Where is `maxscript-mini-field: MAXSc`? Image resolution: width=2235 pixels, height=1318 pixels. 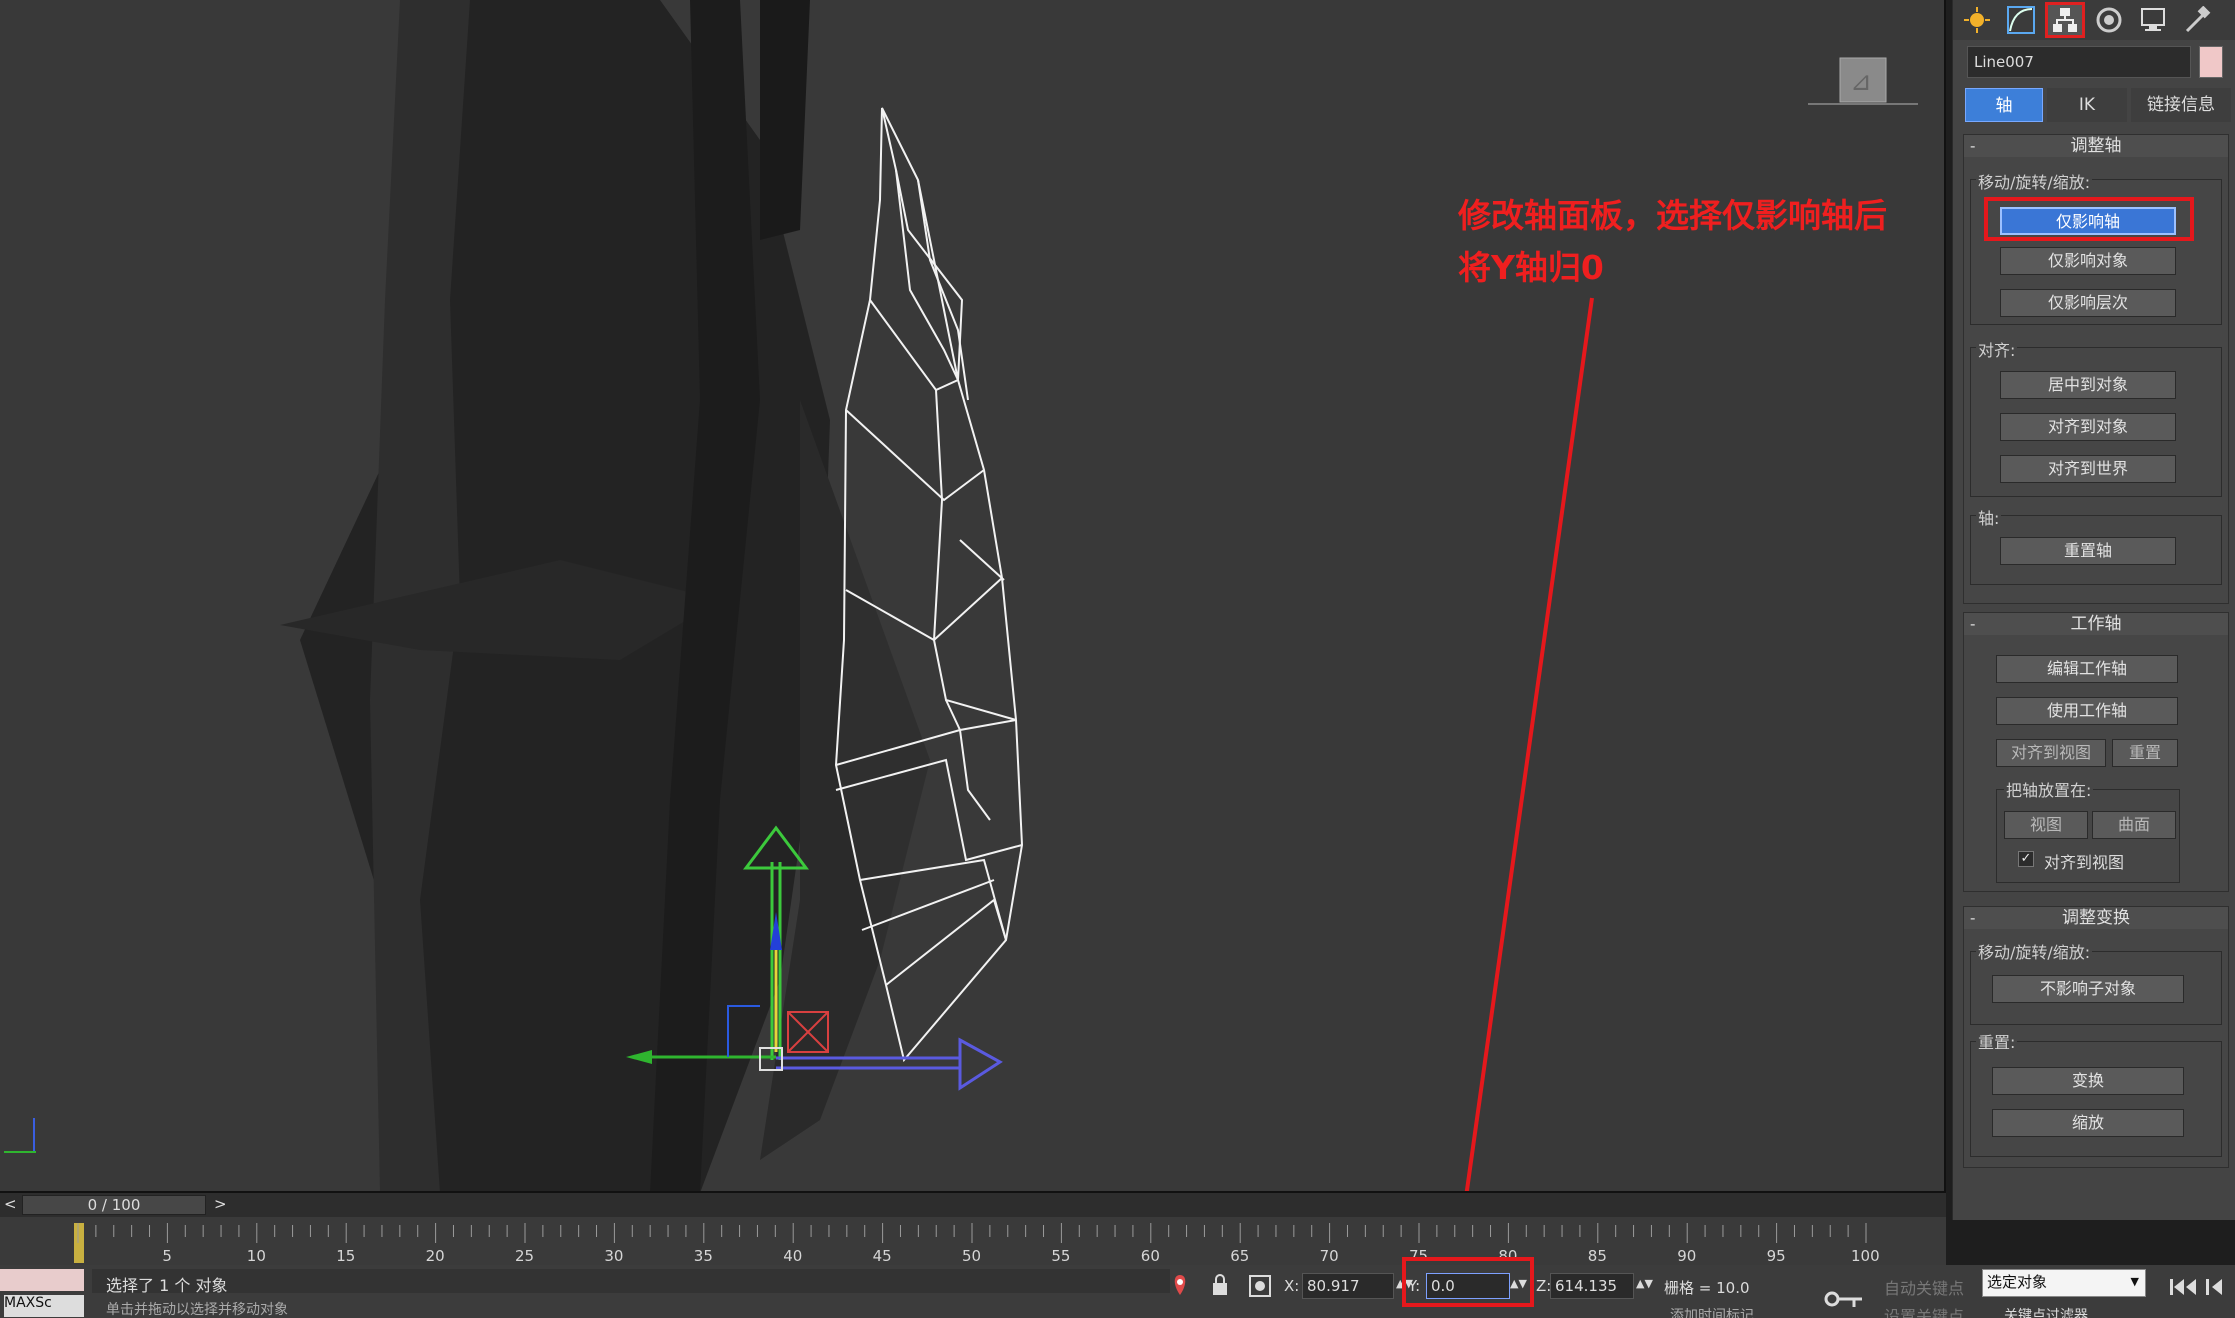
maxscript-mini-field: MAXSc is located at coordinates (44, 1306).